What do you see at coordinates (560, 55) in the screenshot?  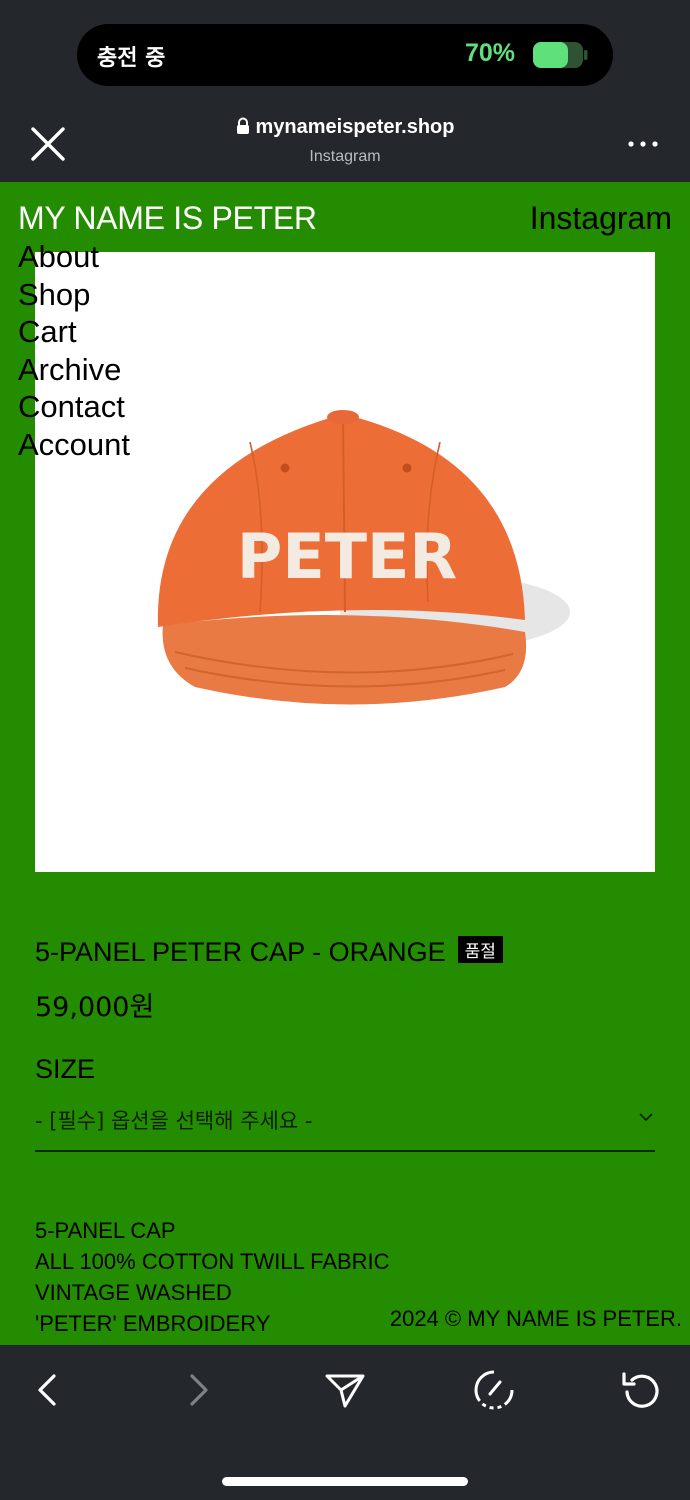 I see `battery-icon` at bounding box center [560, 55].